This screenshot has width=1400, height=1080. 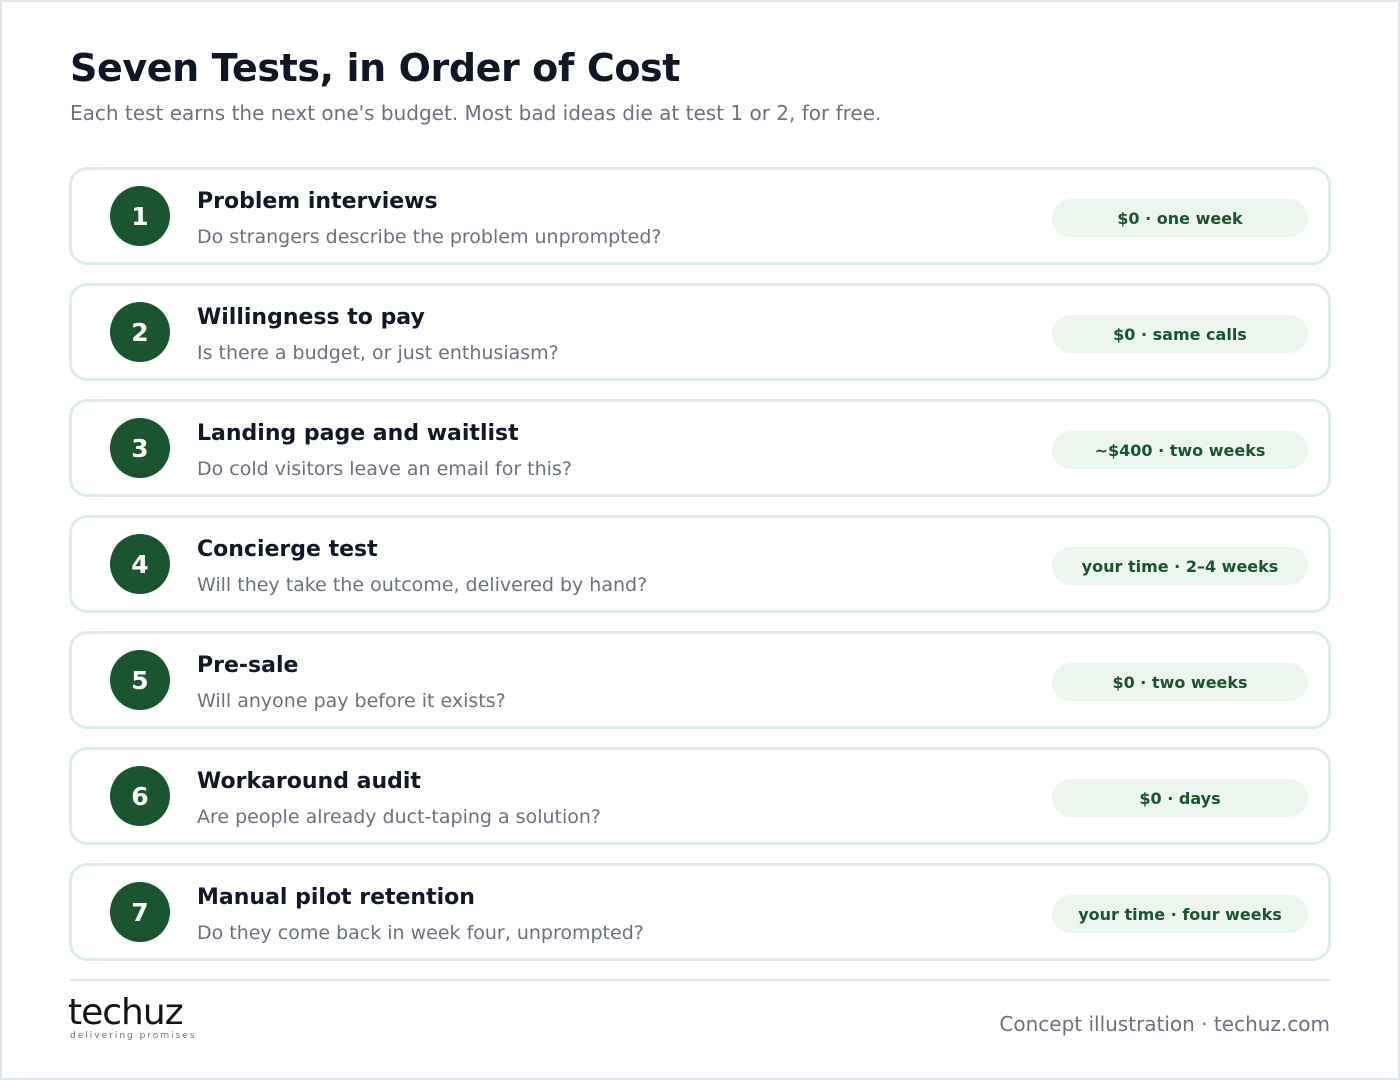 I want to click on test-title: Concierge test, so click(x=287, y=549).